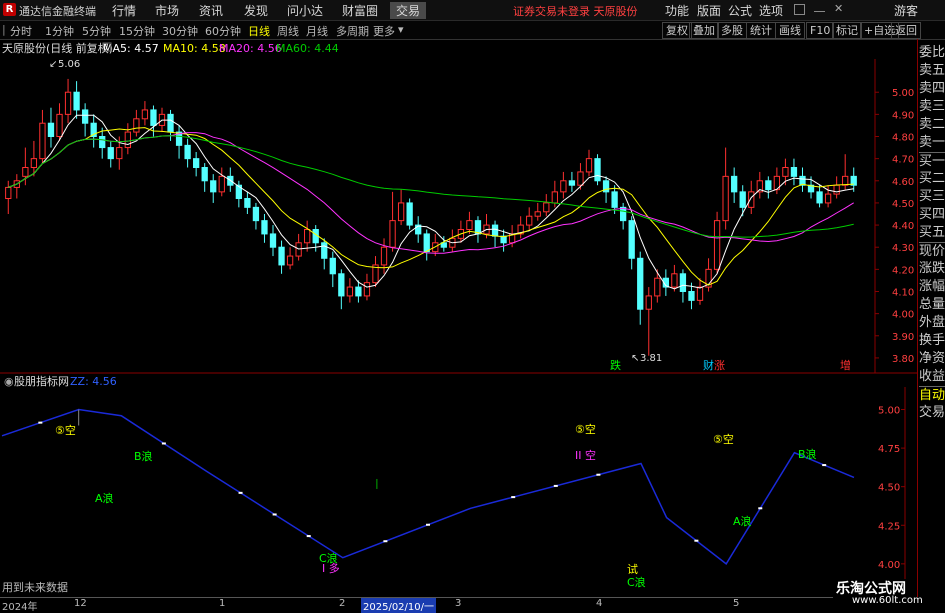 This screenshot has width=945, height=613. What do you see at coordinates (903, 248) in the screenshot?
I see `y-tick-label: 4.30` at bounding box center [903, 248].